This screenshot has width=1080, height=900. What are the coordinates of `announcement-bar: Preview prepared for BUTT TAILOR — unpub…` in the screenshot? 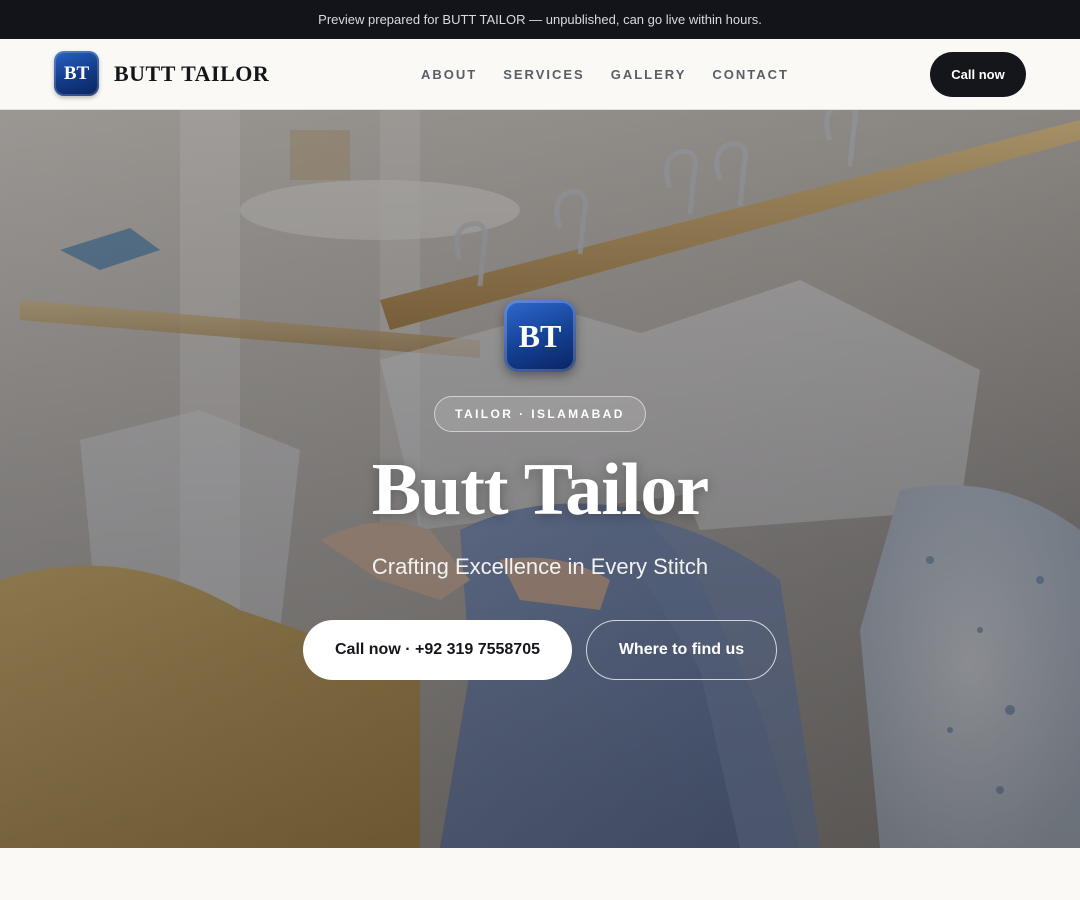 It's located at (540, 19).